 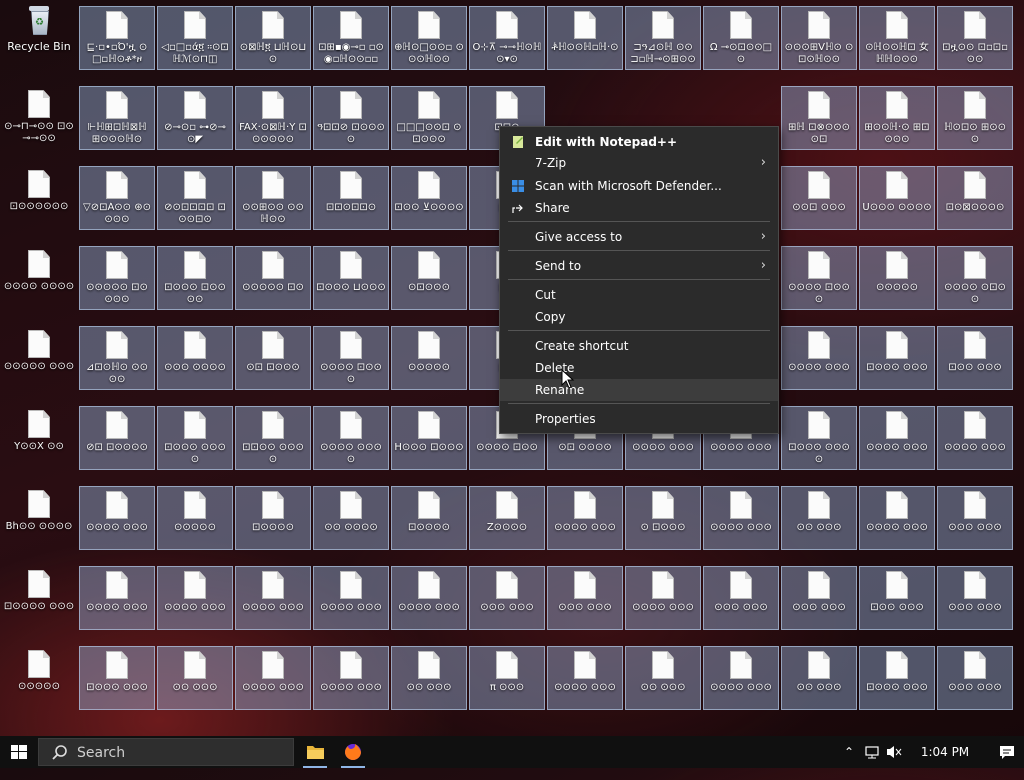 I want to click on desktop-file: Y⊙⊙X ⊙⊙, so click(x=39, y=438).